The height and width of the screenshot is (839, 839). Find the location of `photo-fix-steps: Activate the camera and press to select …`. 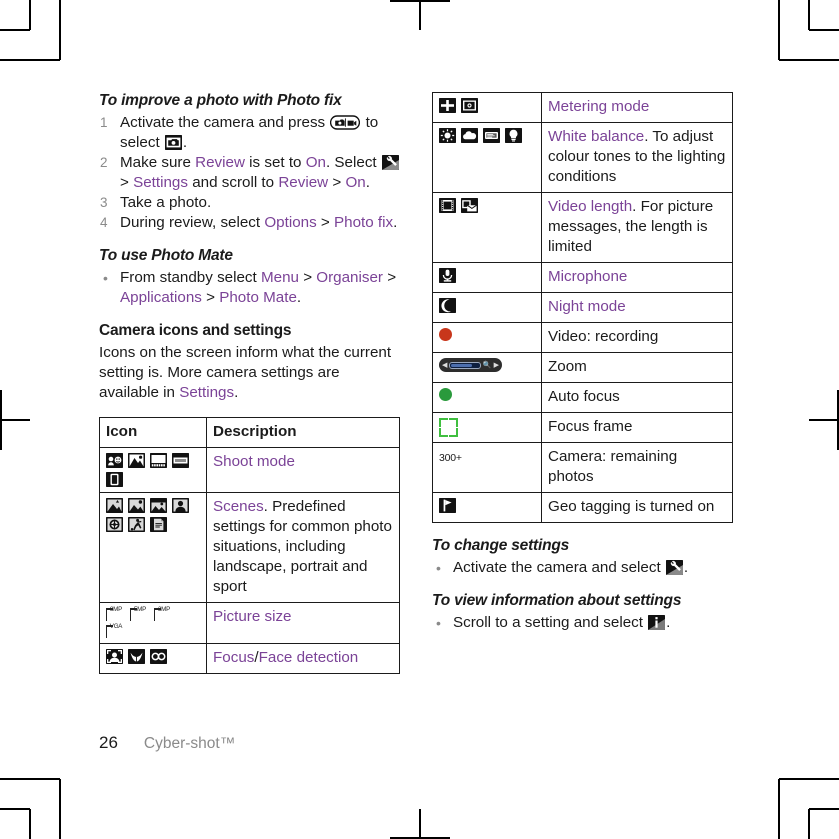

photo-fix-steps: Activate the camera and press to select … is located at coordinates (249, 173).